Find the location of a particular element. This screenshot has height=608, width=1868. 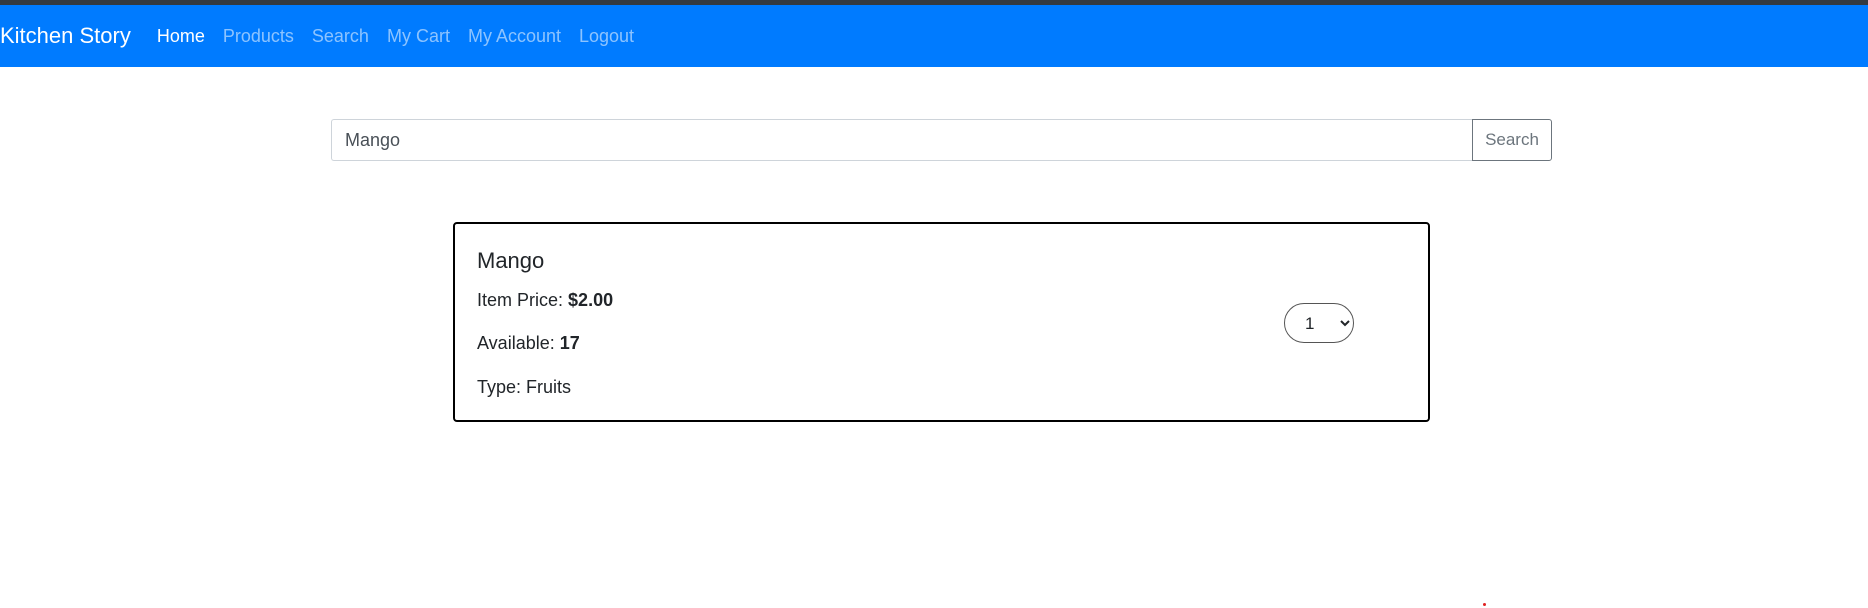

product-name: Mango is located at coordinates (511, 260).